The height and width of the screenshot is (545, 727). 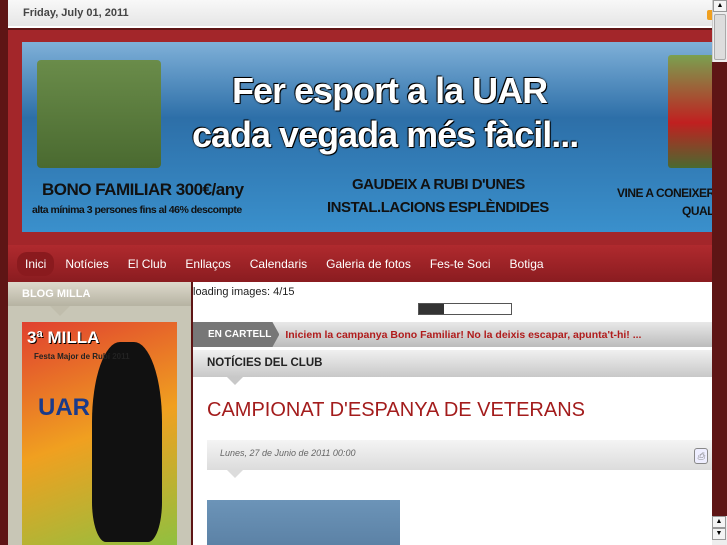 I want to click on runner-silhouette, so click(x=127, y=442).